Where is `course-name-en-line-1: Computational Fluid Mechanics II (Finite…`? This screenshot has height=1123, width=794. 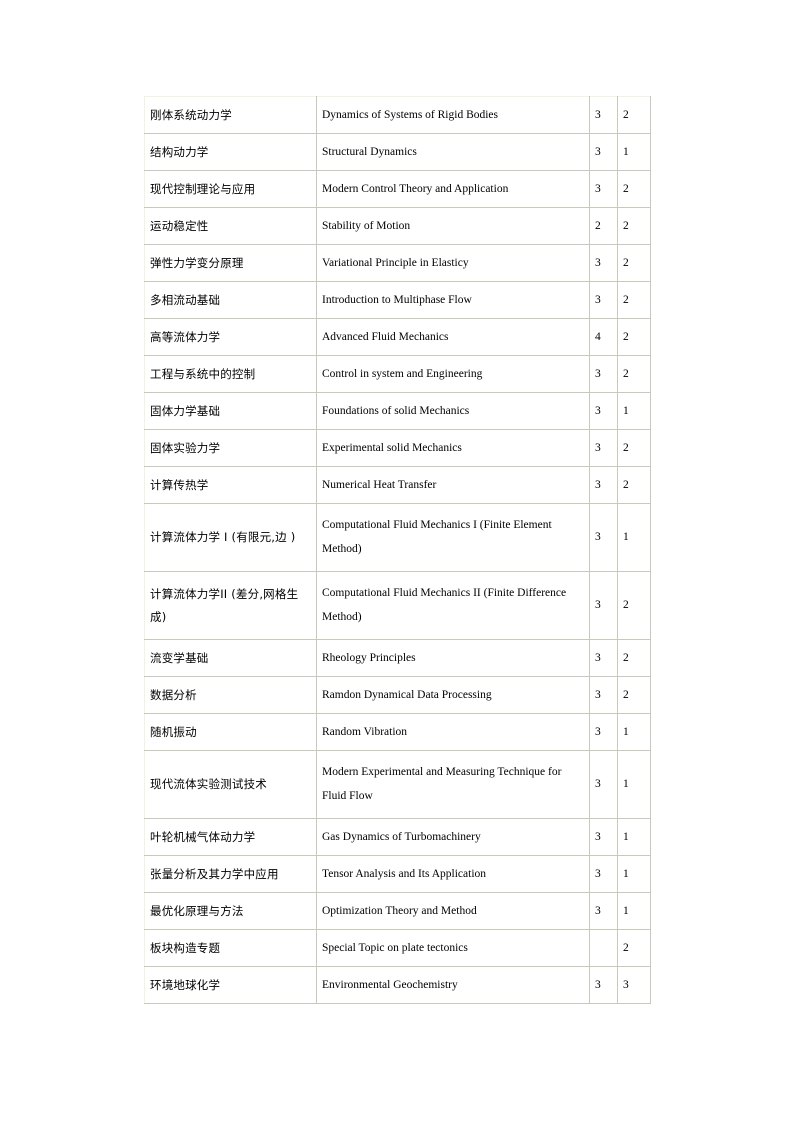
course-name-en-line-1: Computational Fluid Mechanics II (Finite… is located at coordinates (444, 592).